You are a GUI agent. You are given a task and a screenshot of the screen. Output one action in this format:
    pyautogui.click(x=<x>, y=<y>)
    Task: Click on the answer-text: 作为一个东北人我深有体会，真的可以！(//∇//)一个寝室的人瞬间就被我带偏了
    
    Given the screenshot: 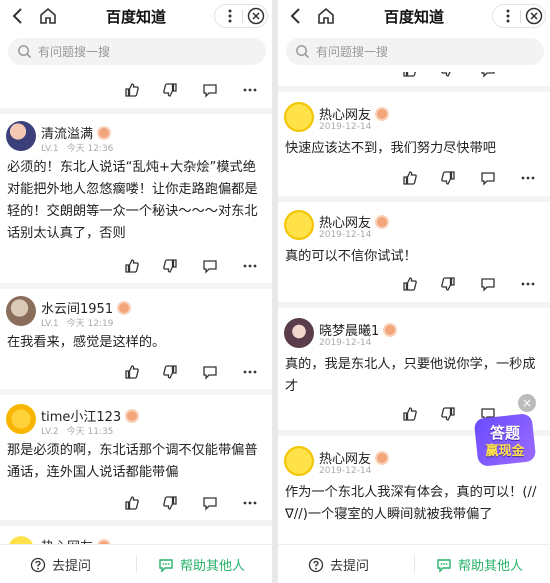 What is the action you would take?
    pyautogui.click(x=411, y=503)
    